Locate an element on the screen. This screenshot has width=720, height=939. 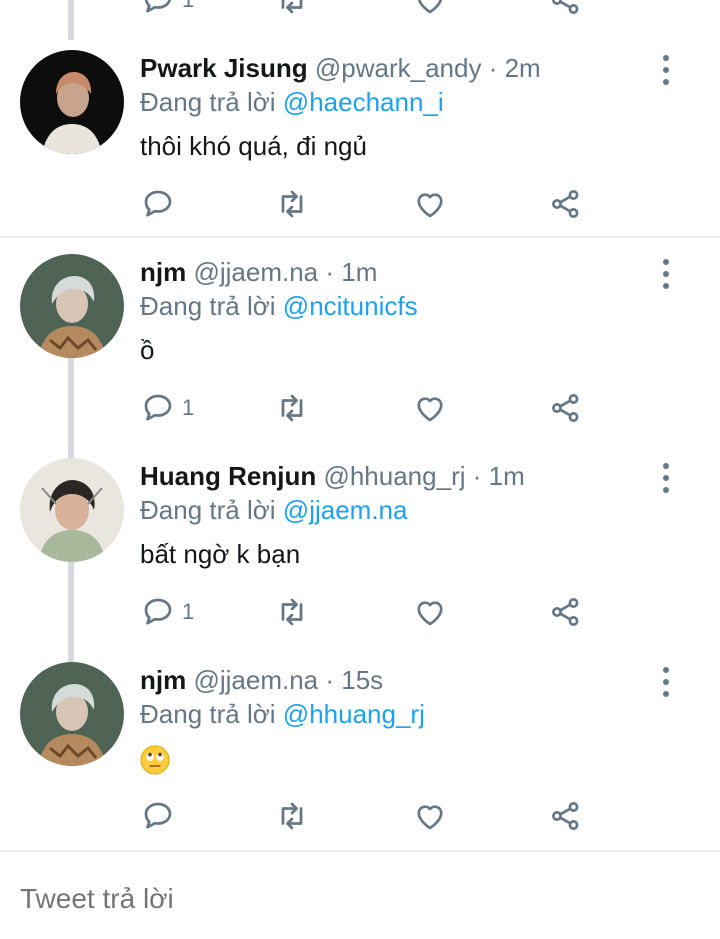
reply-context: Đang trả lời @hhuang_rj is located at coordinates (282, 714).